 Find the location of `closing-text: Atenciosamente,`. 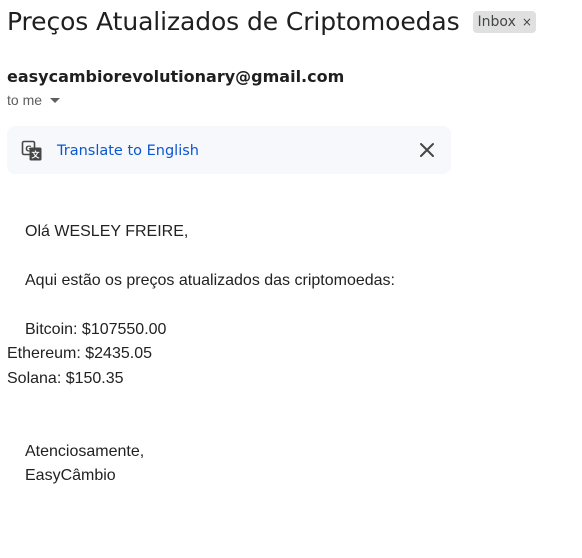

closing-text: Atenciosamente, is located at coordinates (85, 451).